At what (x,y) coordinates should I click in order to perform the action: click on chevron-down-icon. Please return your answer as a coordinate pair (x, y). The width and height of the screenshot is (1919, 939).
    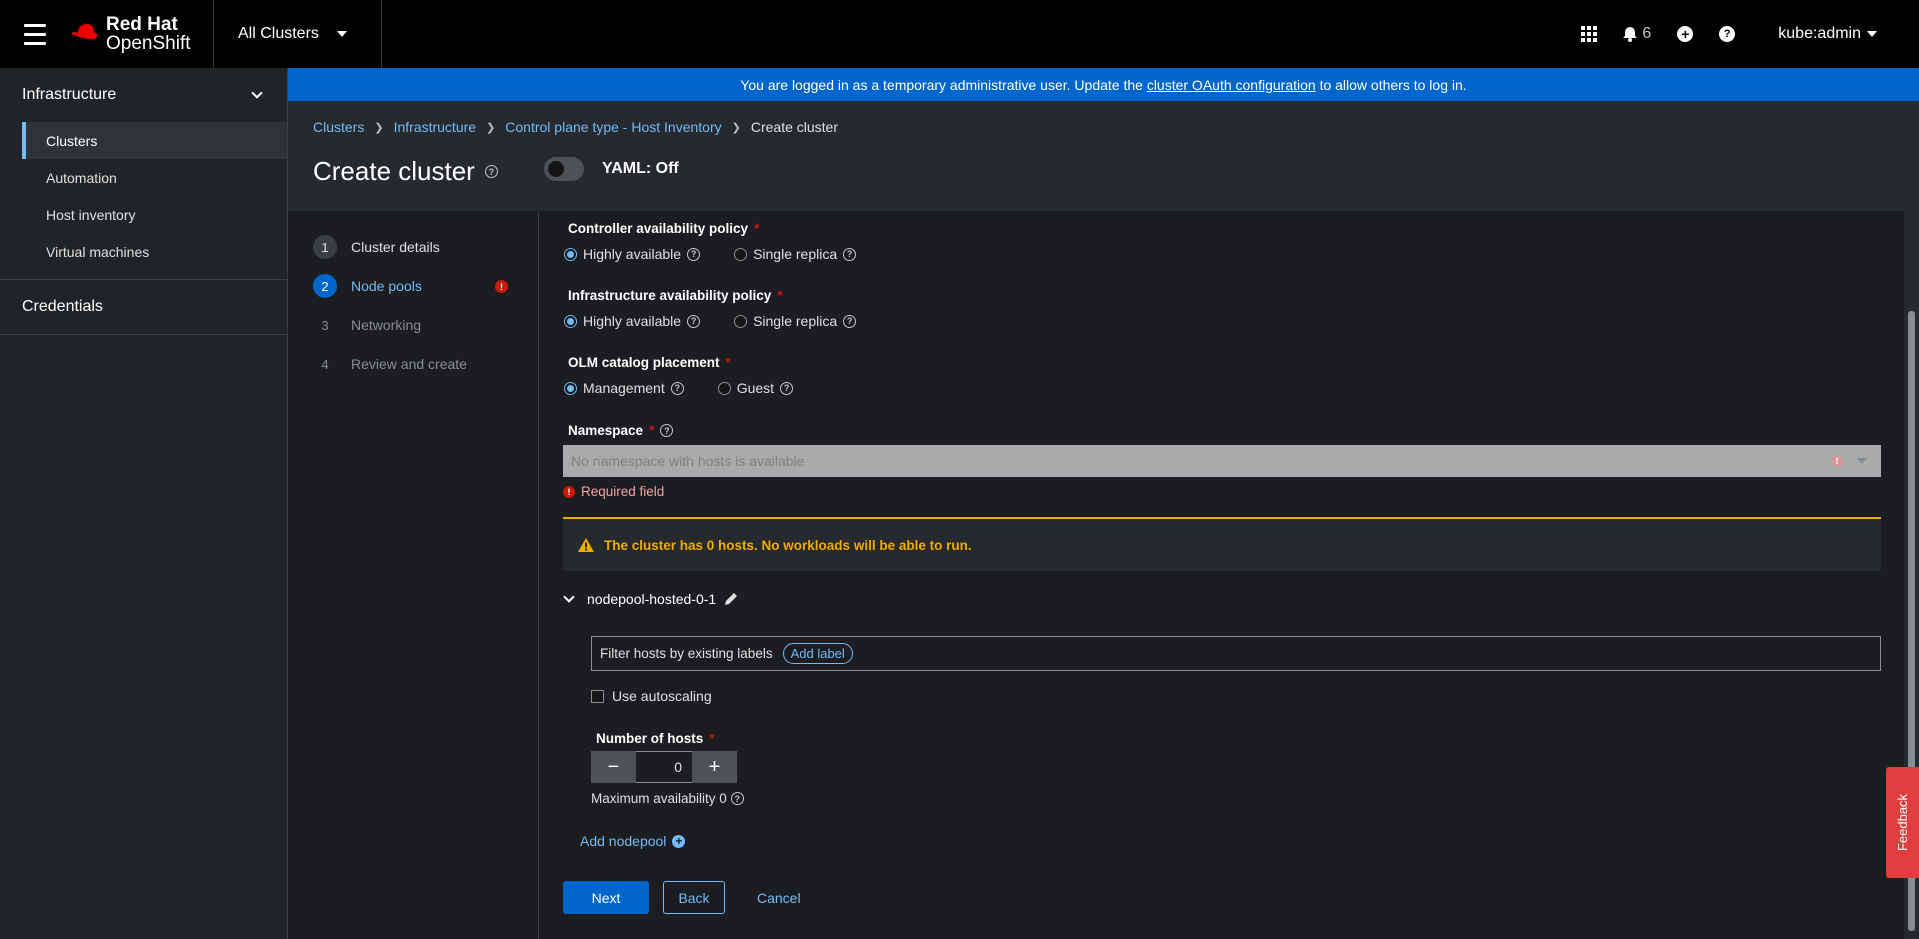
    Looking at the image, I should click on (569, 597).